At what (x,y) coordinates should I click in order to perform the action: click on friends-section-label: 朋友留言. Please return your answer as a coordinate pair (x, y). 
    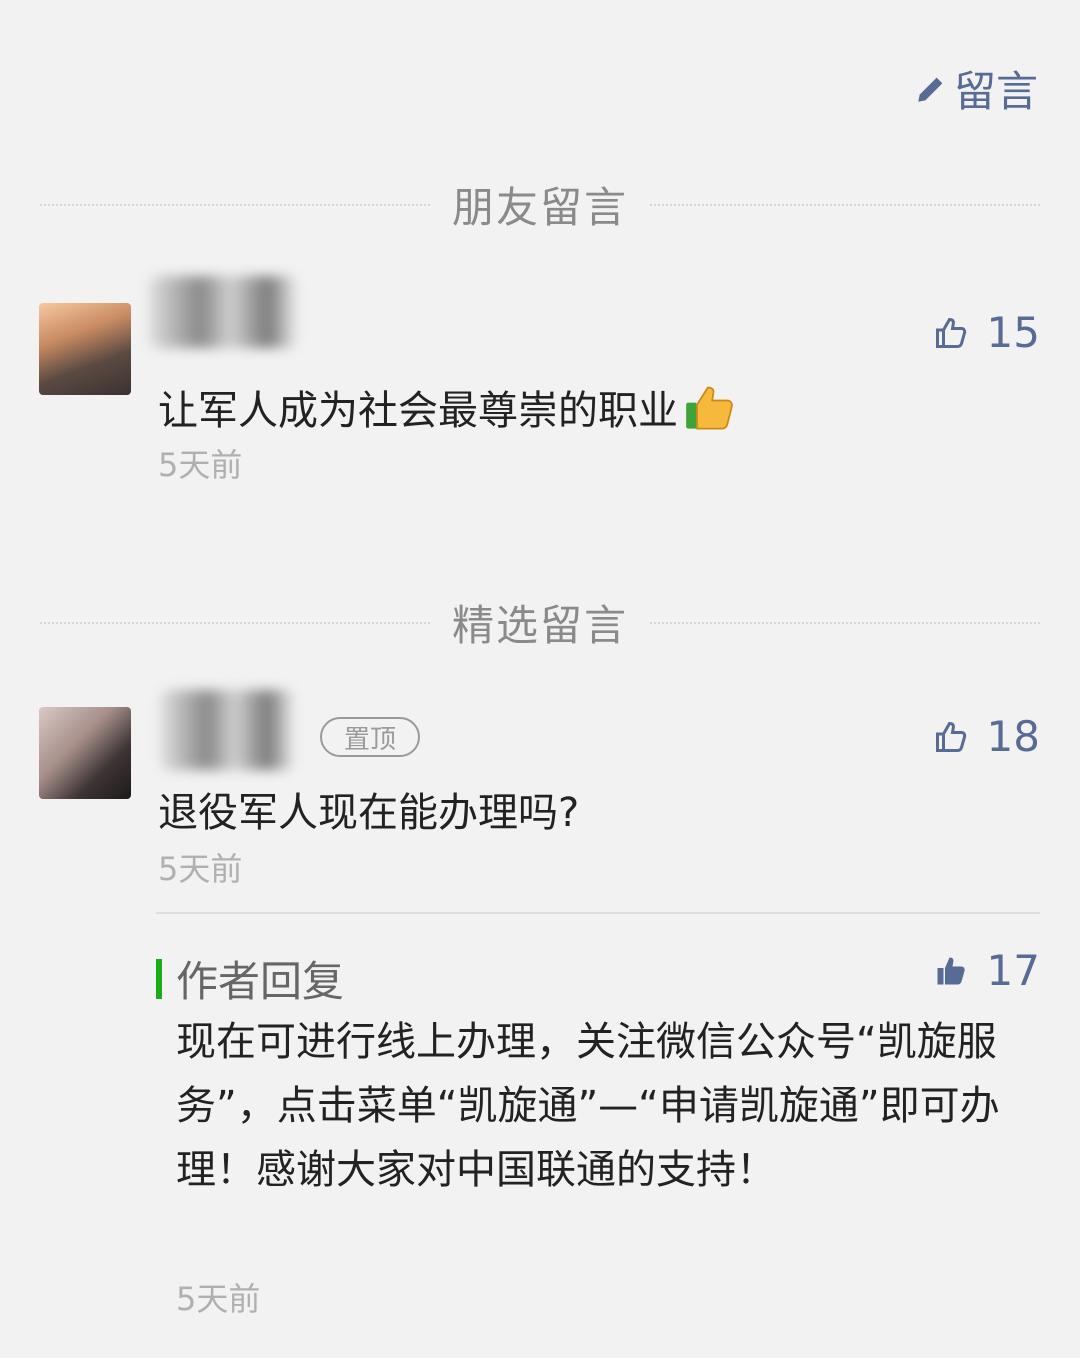
    Looking at the image, I should click on (540, 207).